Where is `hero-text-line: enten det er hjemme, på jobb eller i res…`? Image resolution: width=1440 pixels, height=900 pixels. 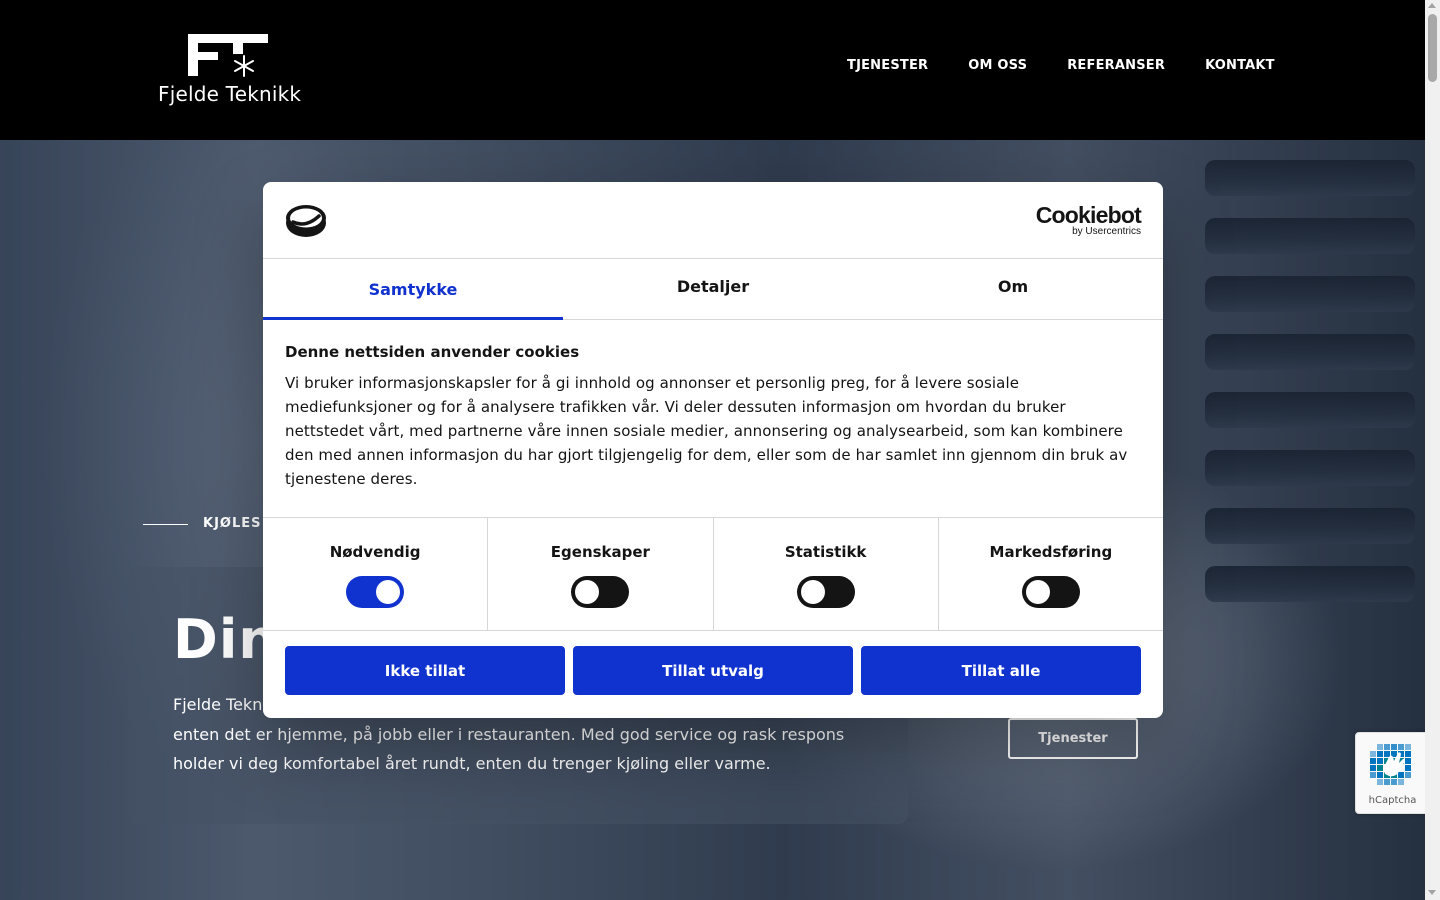 hero-text-line: enten det er hjemme, på jobb eller i res… is located at coordinates (509, 734).